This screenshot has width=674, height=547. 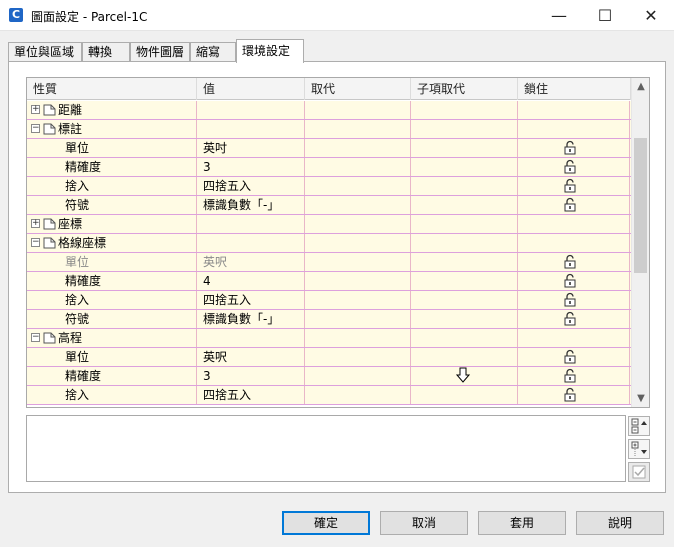 I want to click on close-button: ✕, so click(x=651, y=15).